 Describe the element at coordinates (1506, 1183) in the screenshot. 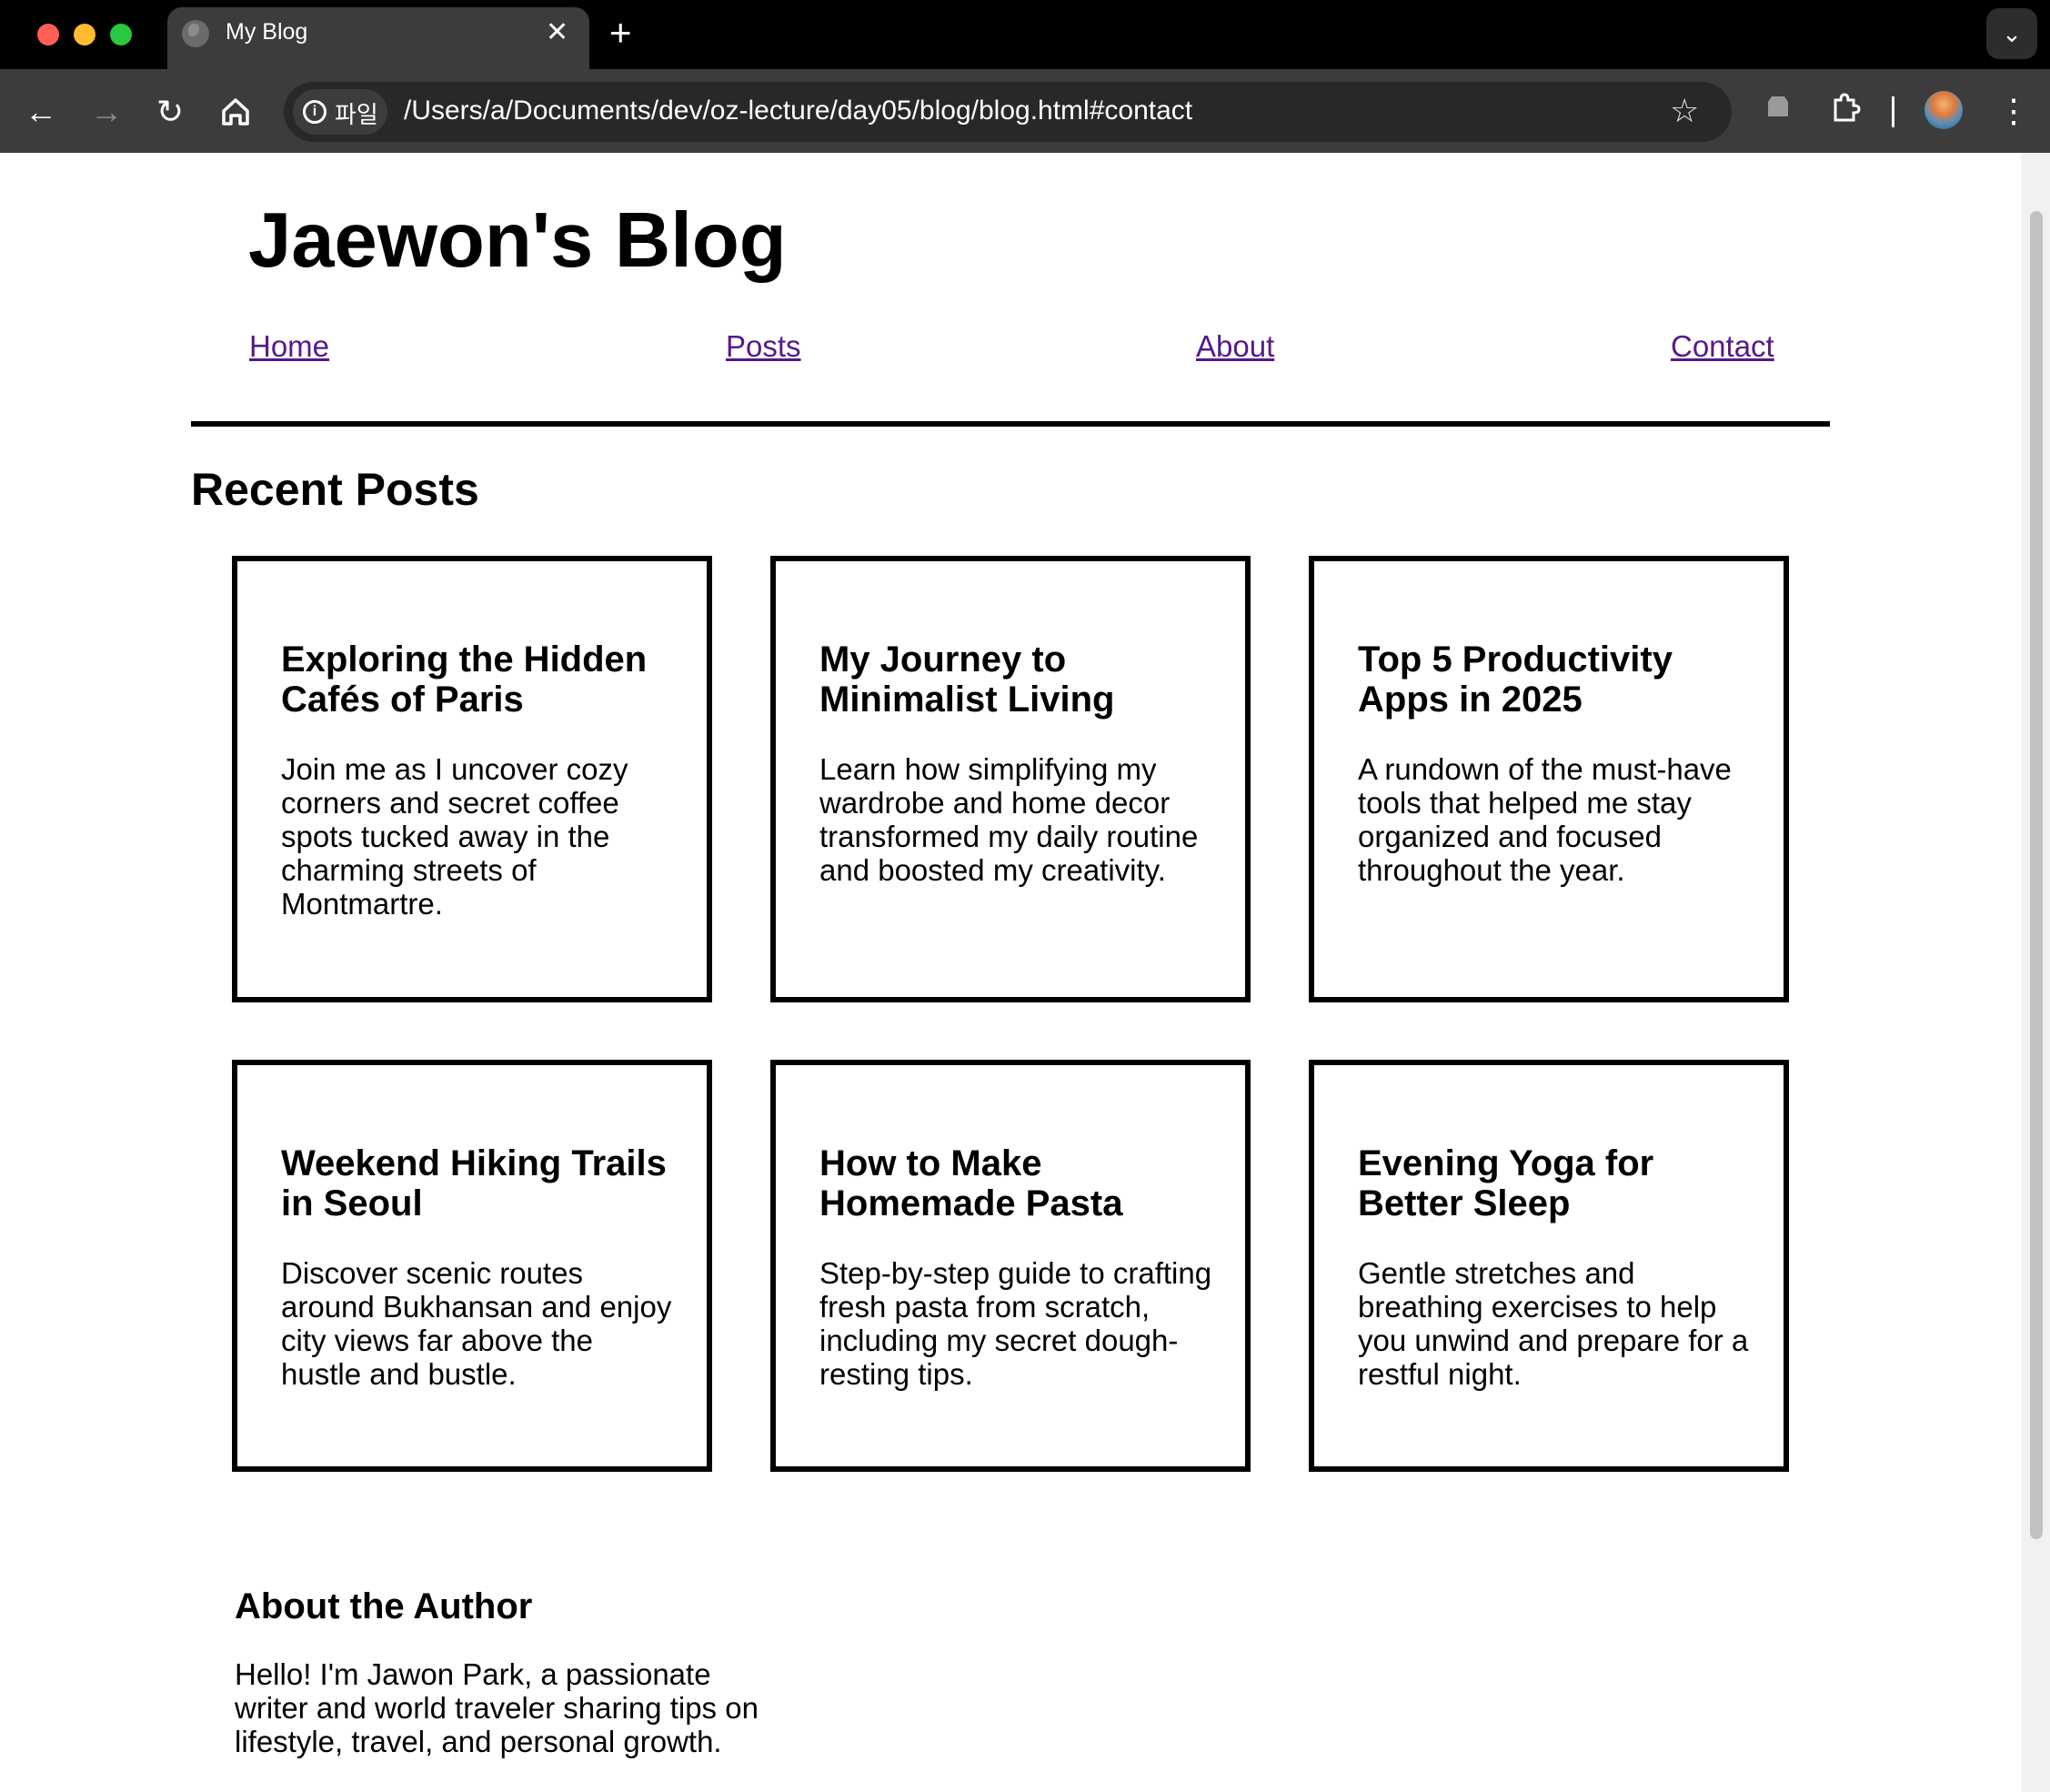

I see `post-title: Evening Yoga for Better Sleep` at that location.